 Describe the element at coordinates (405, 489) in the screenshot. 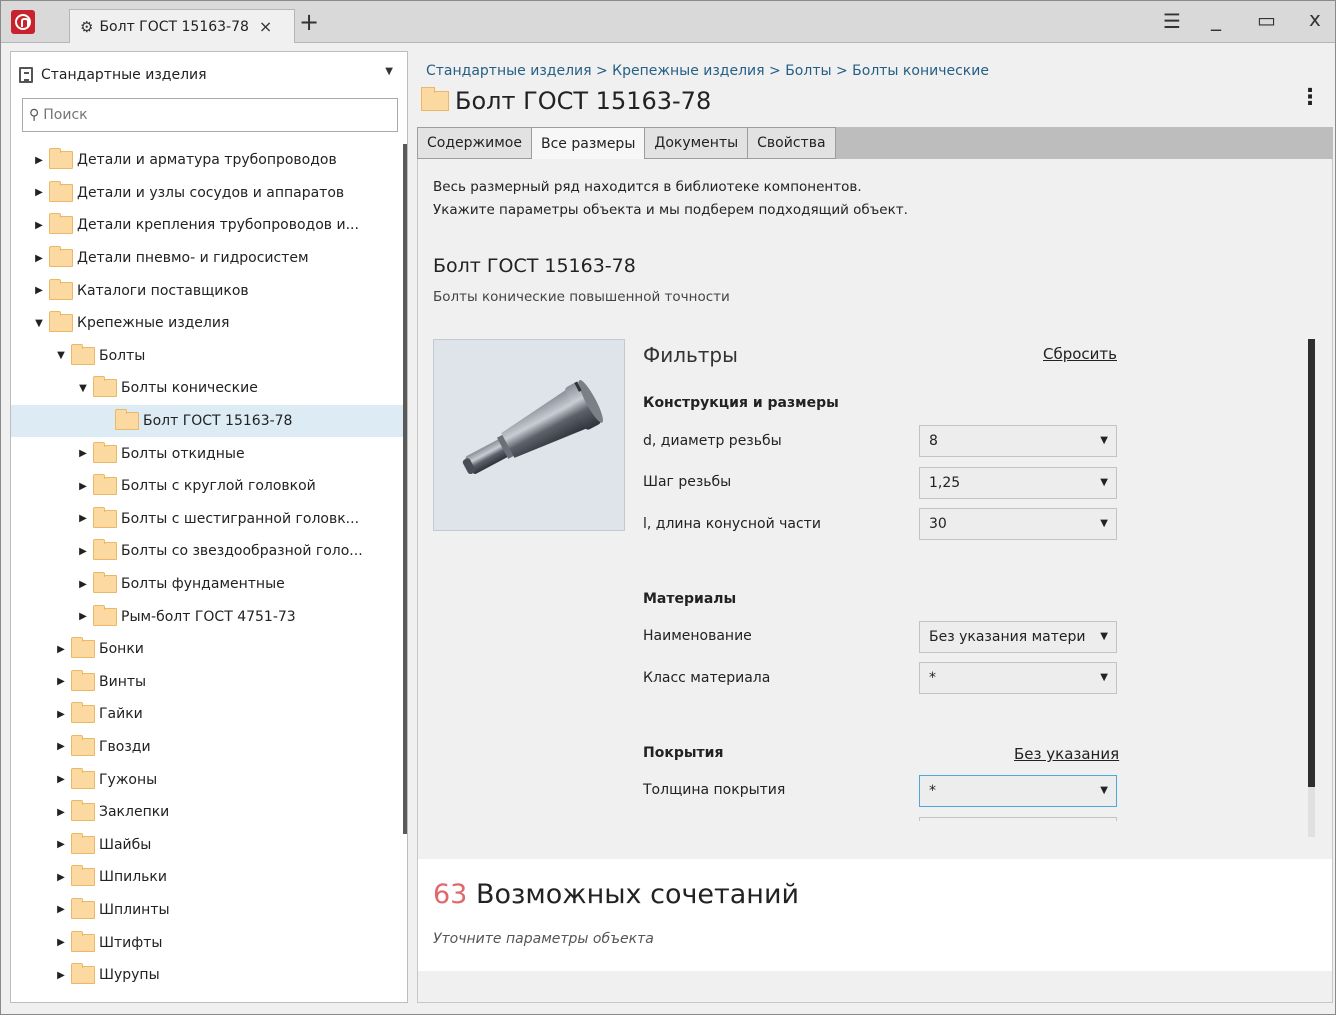

I see `tree-scrollbar` at that location.